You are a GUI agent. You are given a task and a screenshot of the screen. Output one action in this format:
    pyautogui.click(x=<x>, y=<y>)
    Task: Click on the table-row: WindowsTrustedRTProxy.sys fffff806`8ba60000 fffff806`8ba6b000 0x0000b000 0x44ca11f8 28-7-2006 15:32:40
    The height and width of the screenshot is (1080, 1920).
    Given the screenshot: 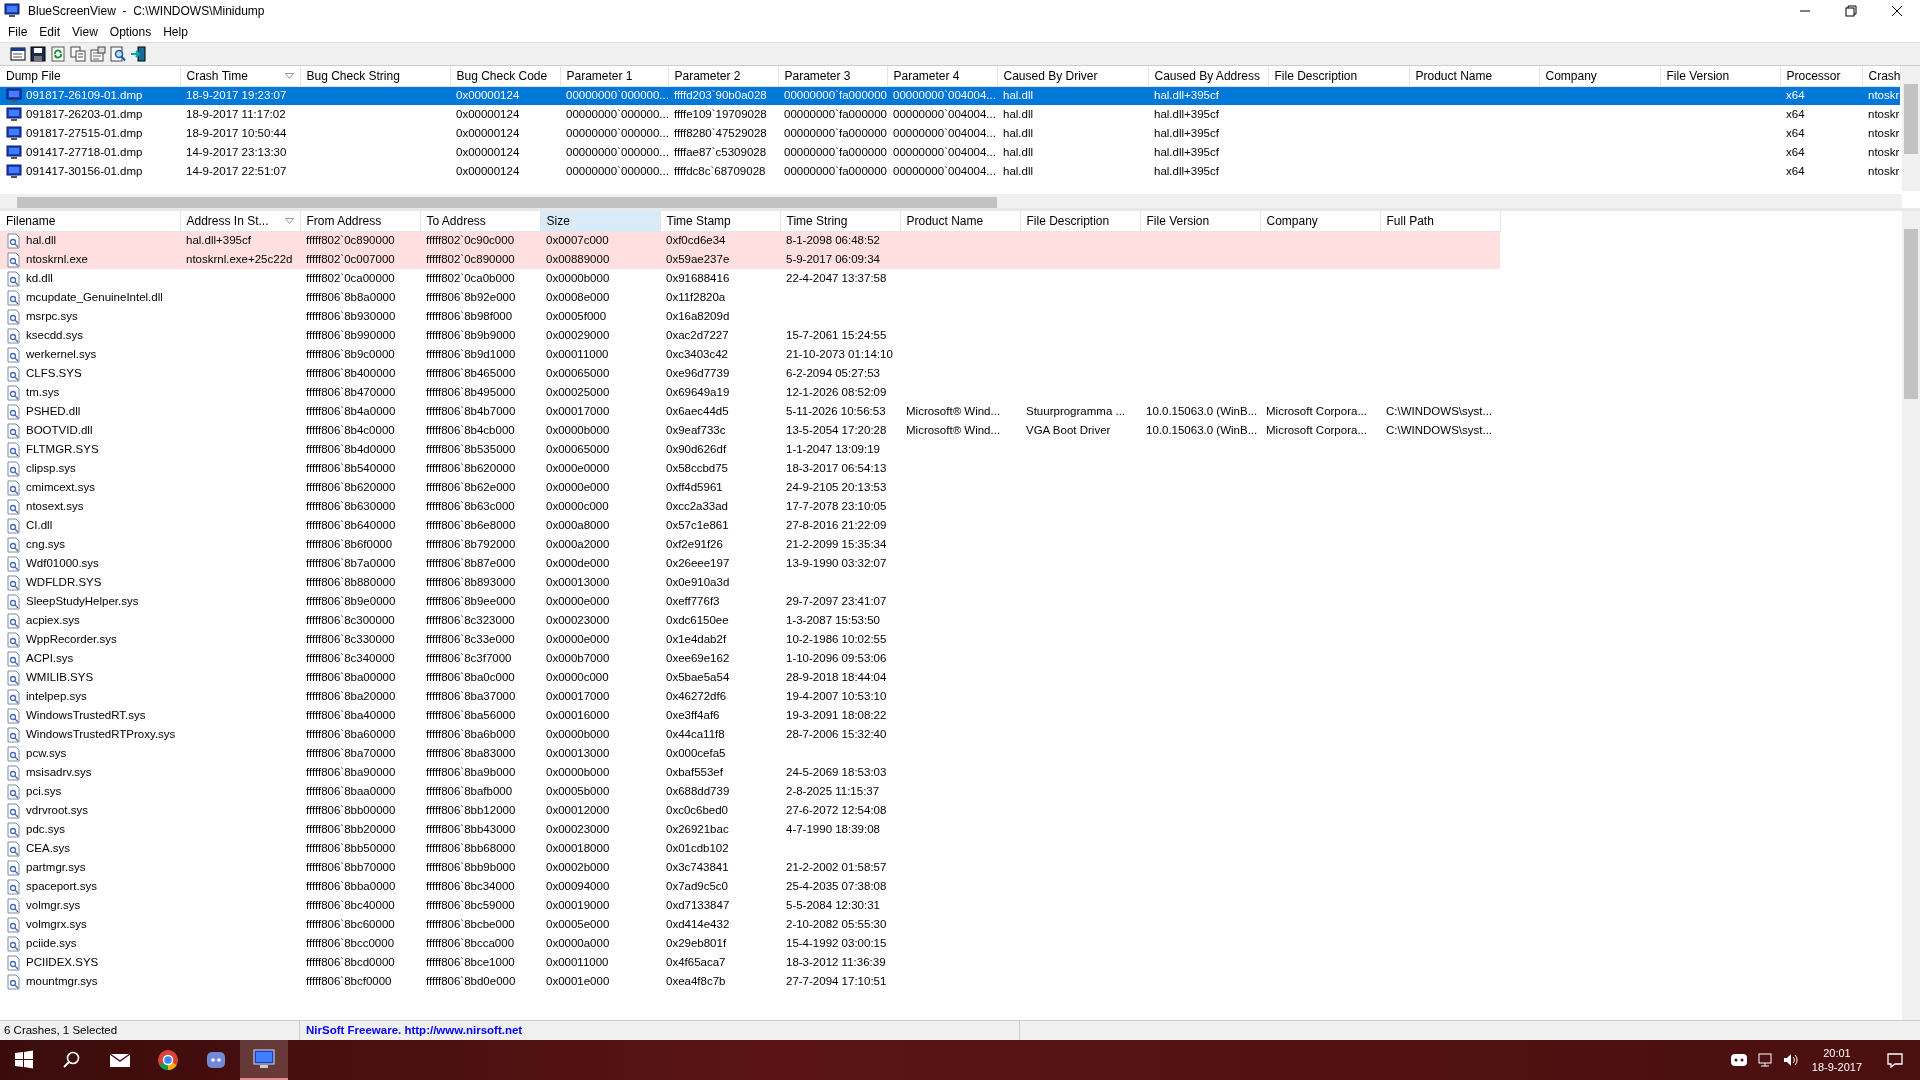 What is the action you would take?
    pyautogui.click(x=750, y=734)
    